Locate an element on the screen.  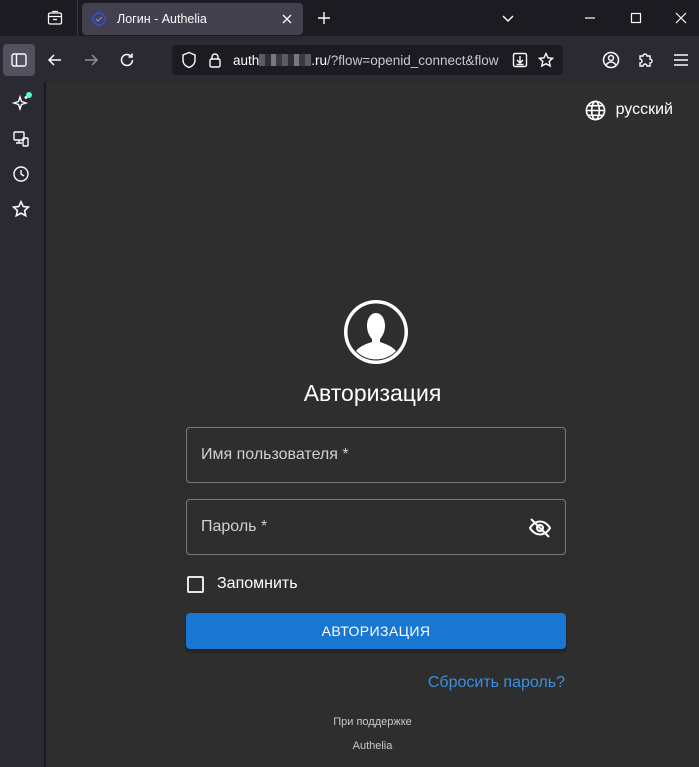
back-arrow-icon is located at coordinates (55, 60).